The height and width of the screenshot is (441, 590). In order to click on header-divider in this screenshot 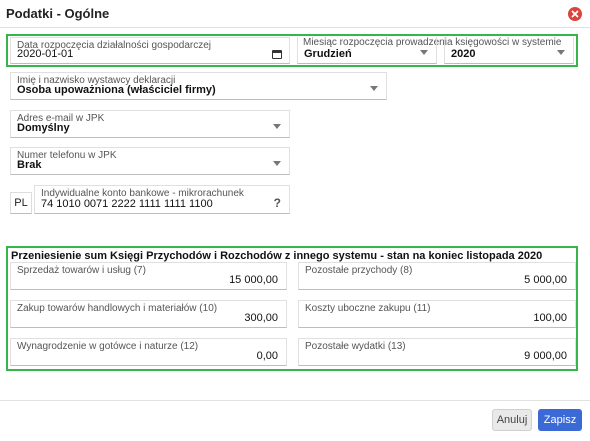, I will do `click(295, 27)`.